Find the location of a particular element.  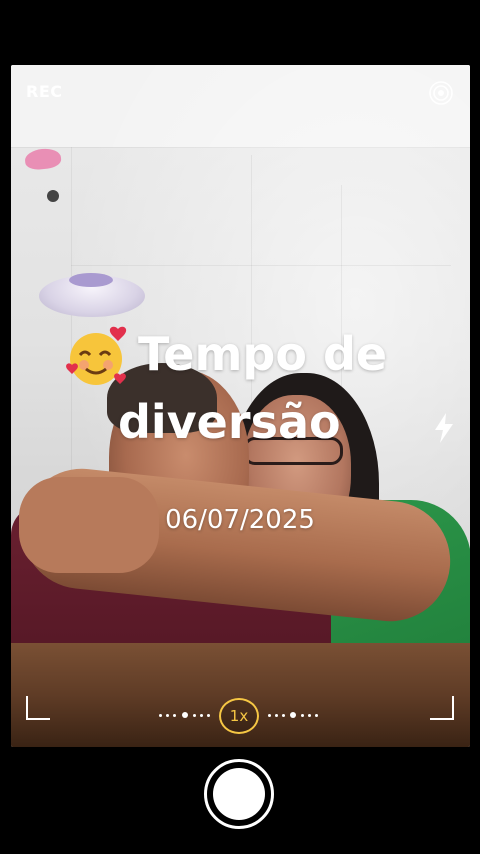

wall-camera is located at coordinates (53, 196).